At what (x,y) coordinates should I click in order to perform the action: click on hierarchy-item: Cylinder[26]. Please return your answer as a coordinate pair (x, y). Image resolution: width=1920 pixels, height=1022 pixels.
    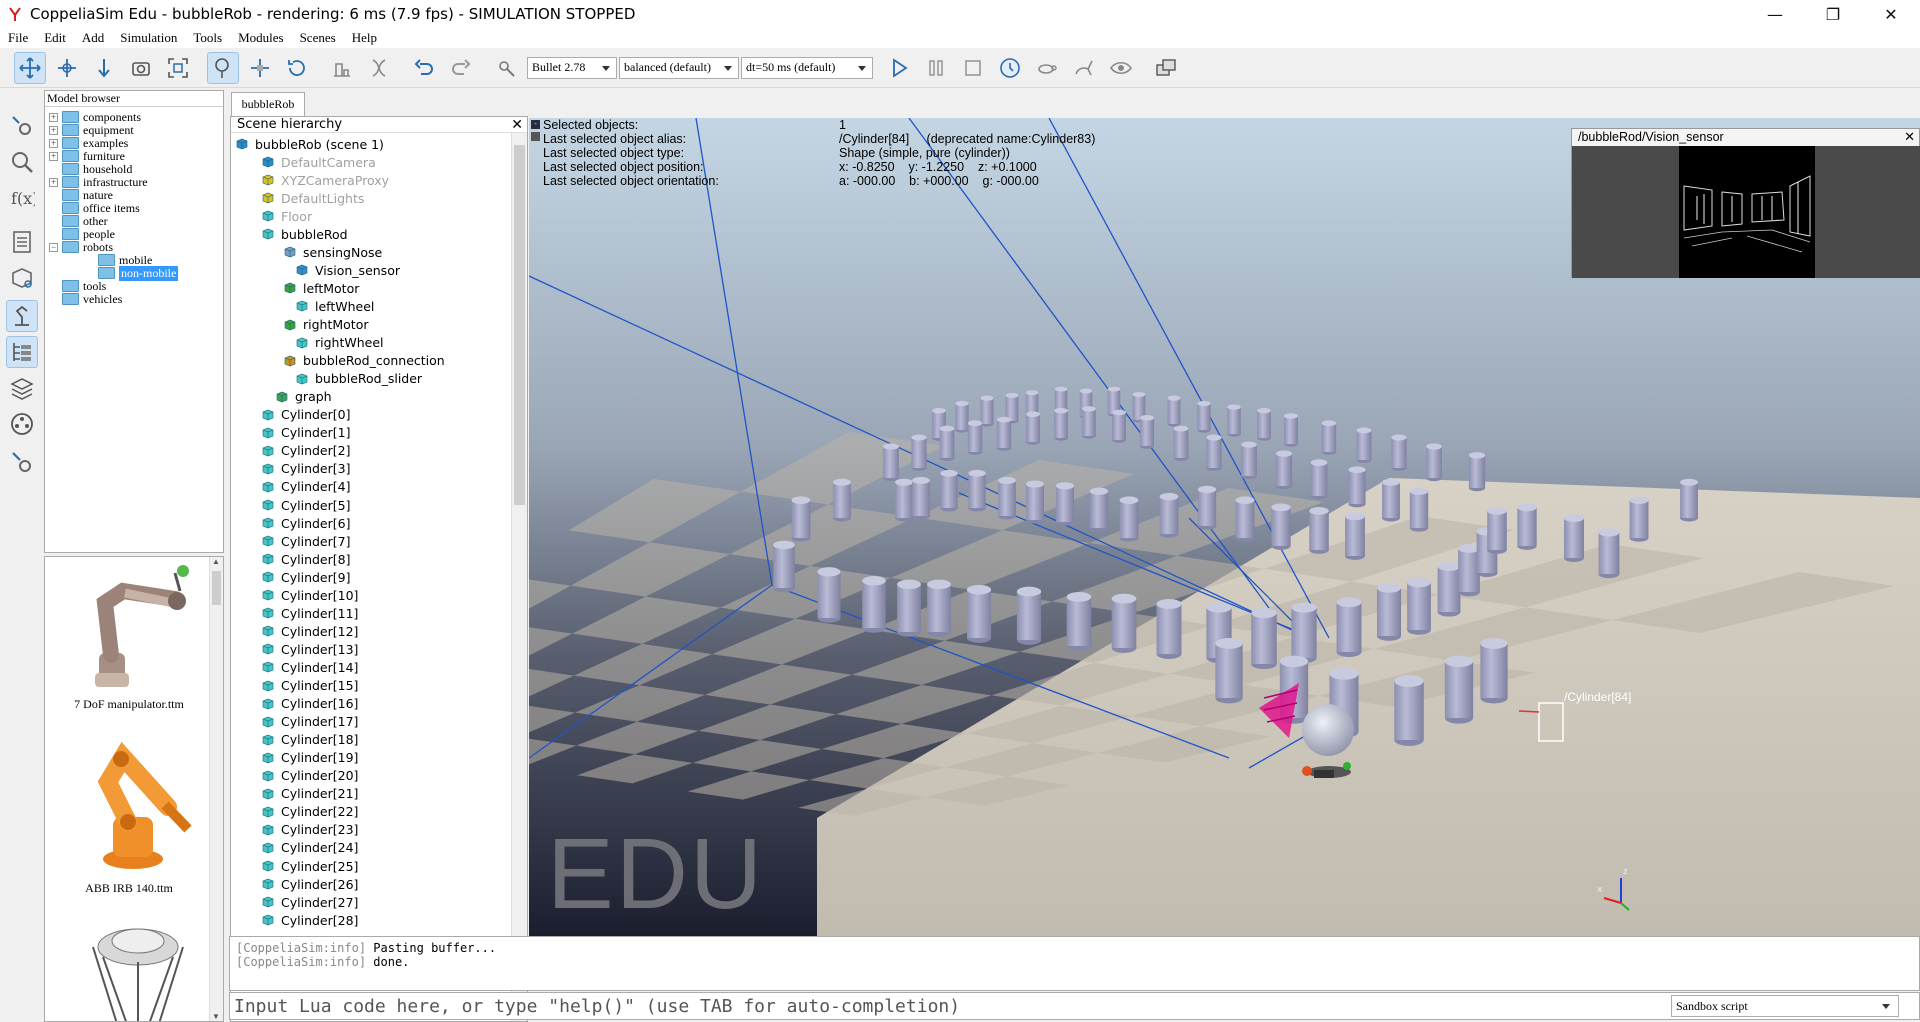
    Looking at the image, I should click on (309, 884).